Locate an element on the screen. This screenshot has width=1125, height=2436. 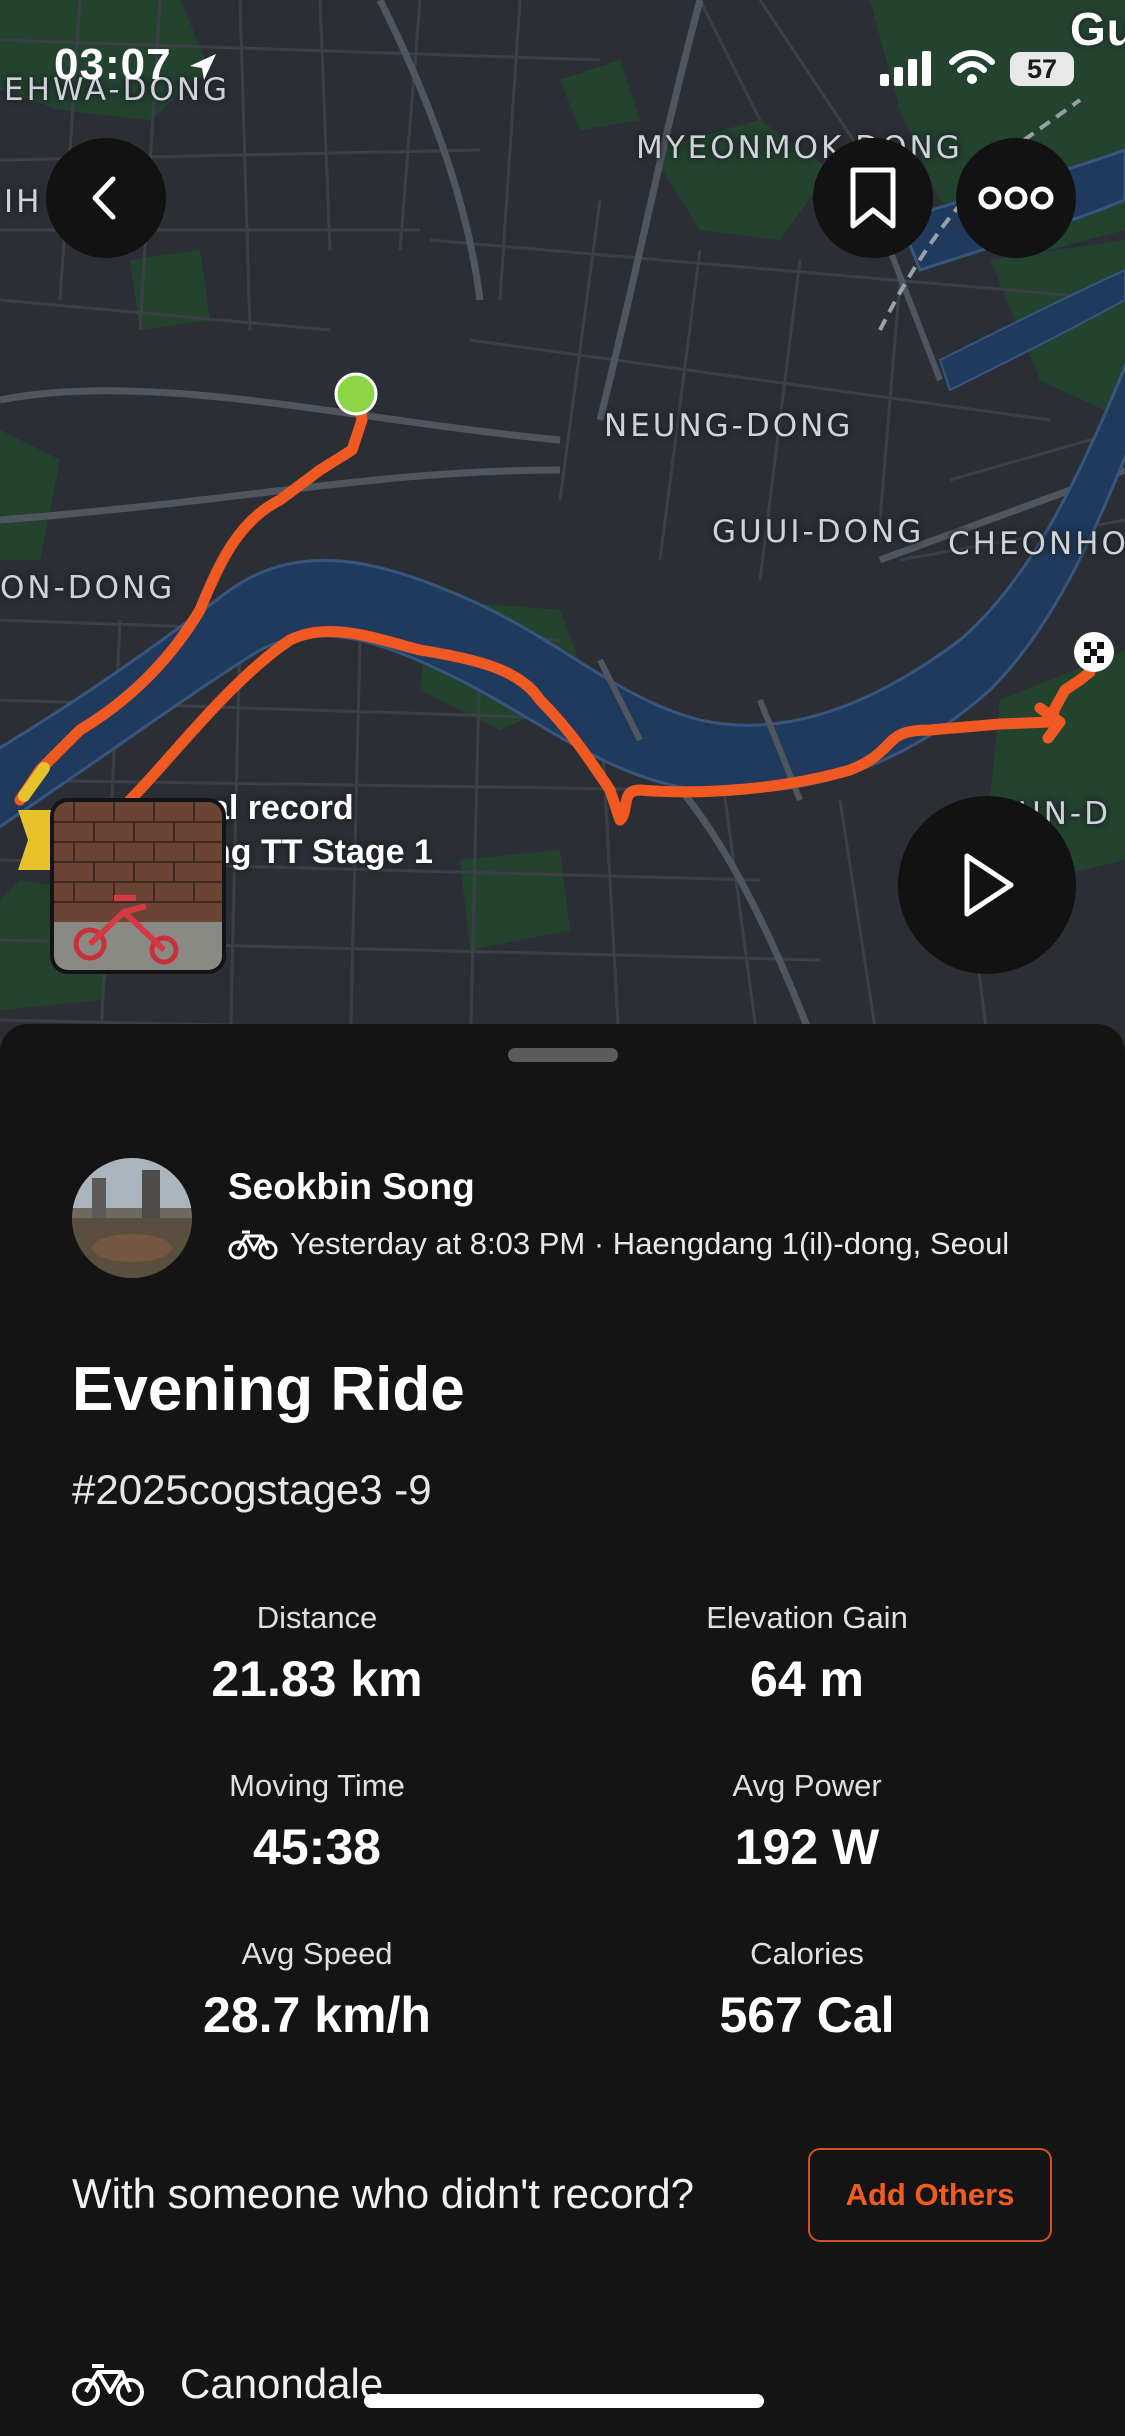
stat-calories: Calories 567 Cal is located at coordinates (807, 1990).